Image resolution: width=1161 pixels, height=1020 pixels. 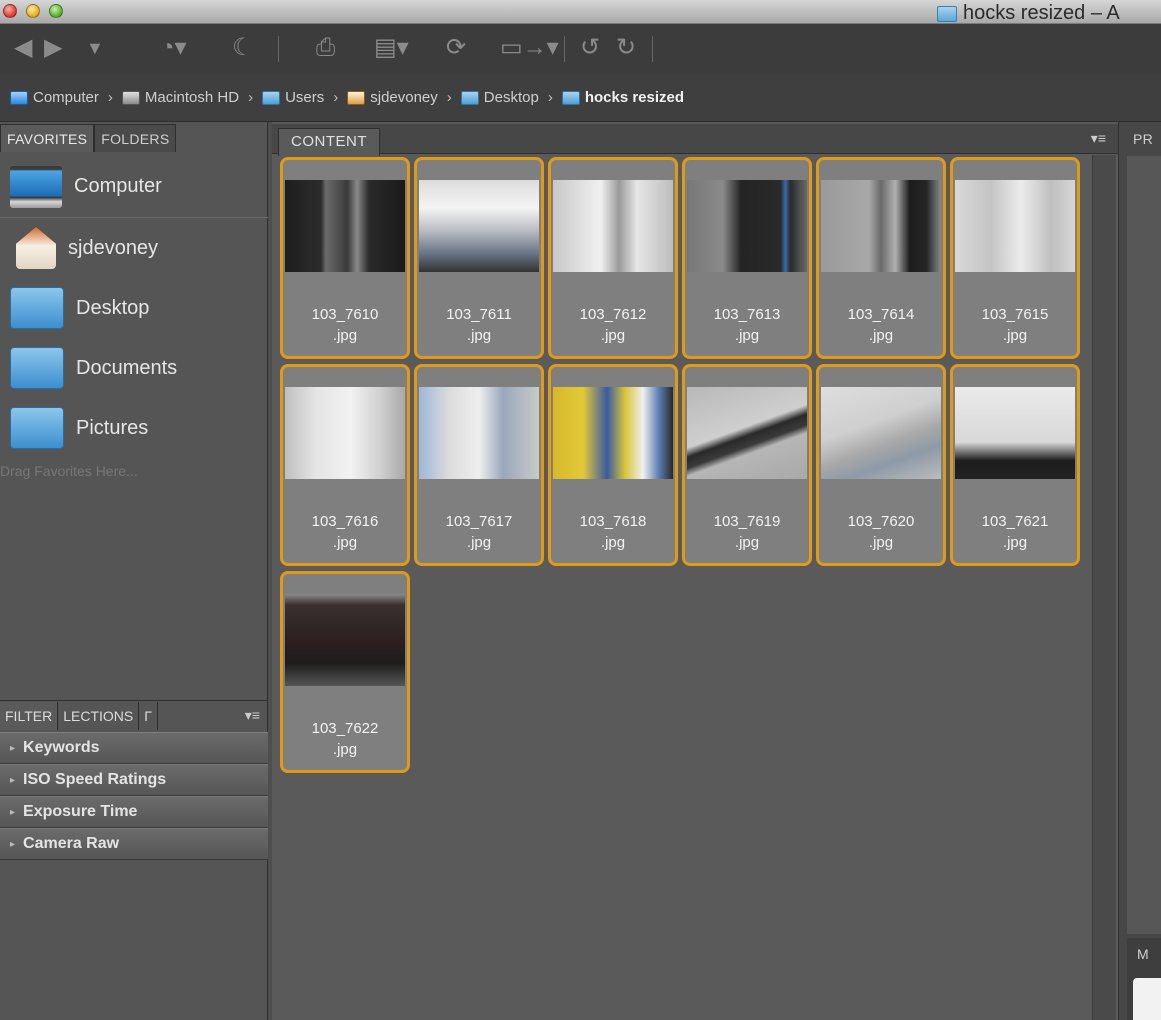 I want to click on filter-item-iso: ▸ ISO Speed Ratings, so click(x=134, y=780).